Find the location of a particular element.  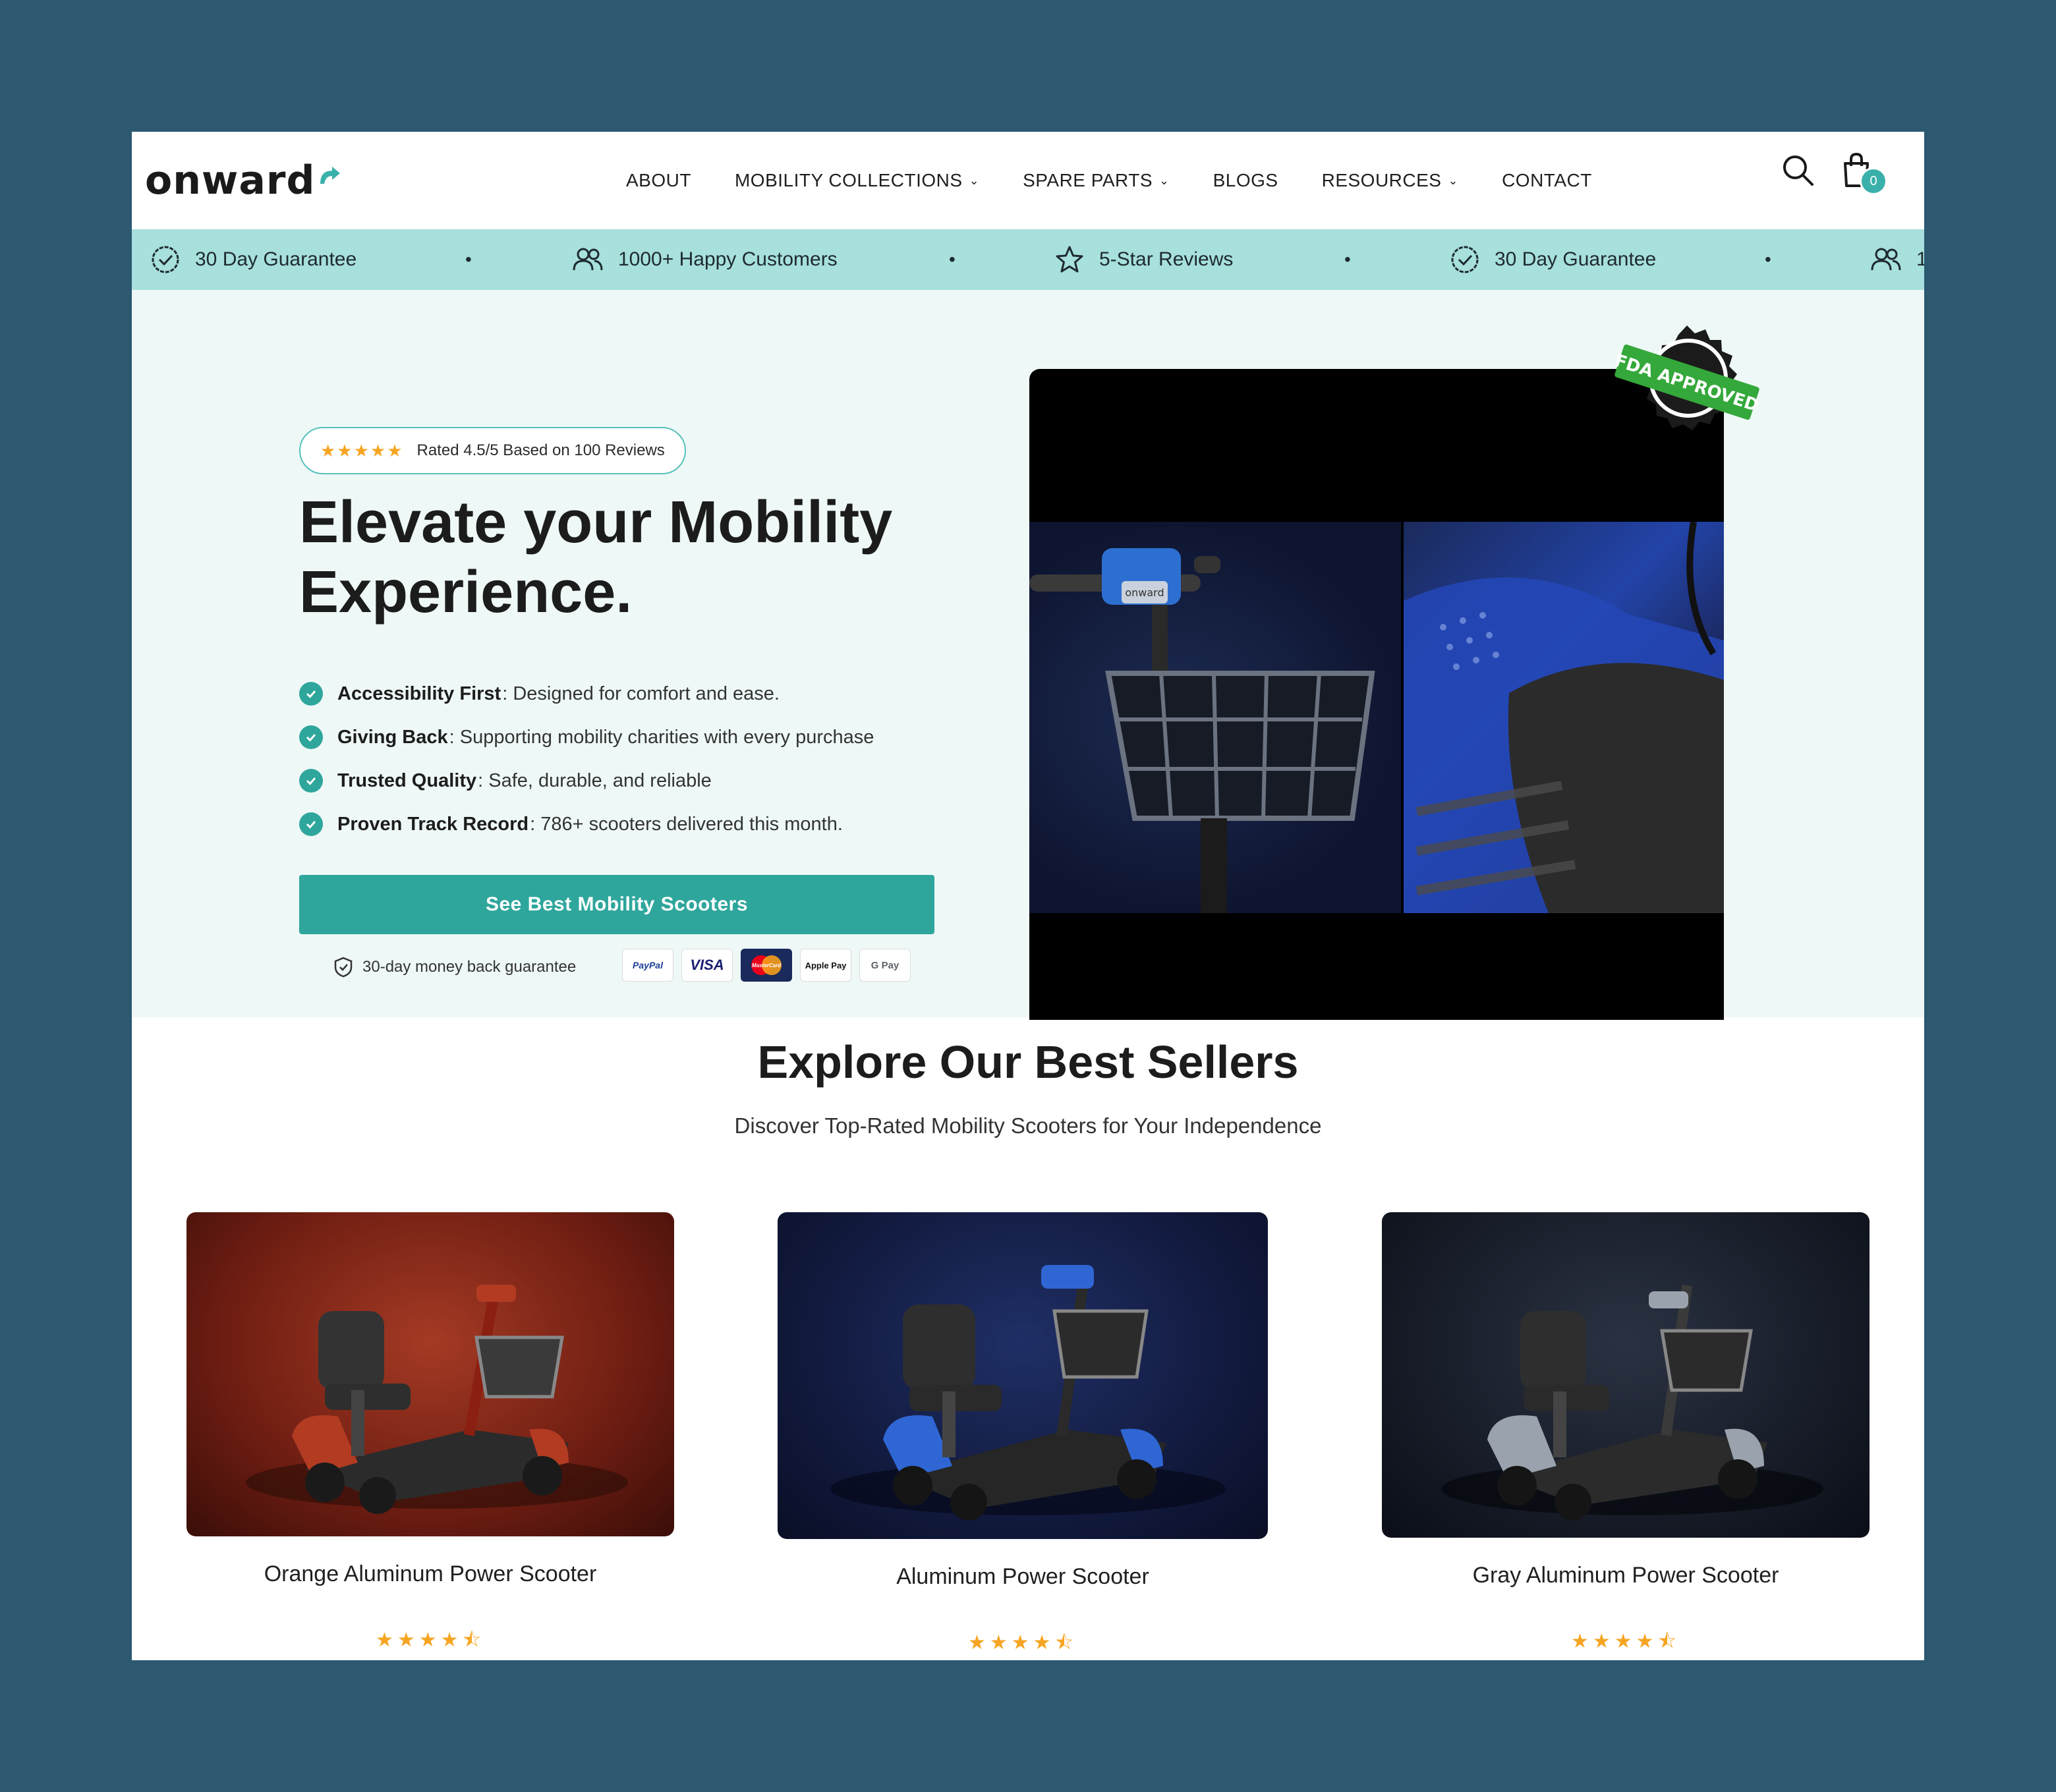

see-best-scooters-button: See Best Mobility Scooters is located at coordinates (616, 904).